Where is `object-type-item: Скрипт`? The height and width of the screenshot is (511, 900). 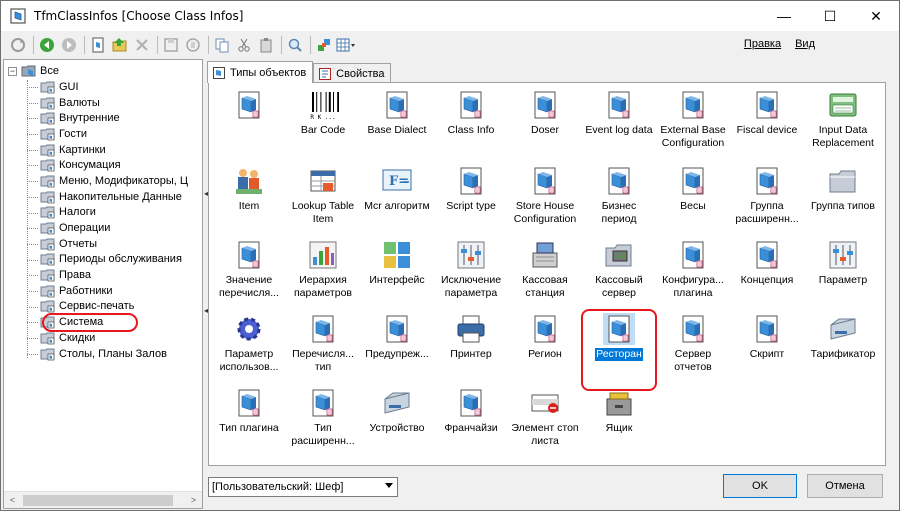
object-type-item: Скрипт is located at coordinates (767, 337).